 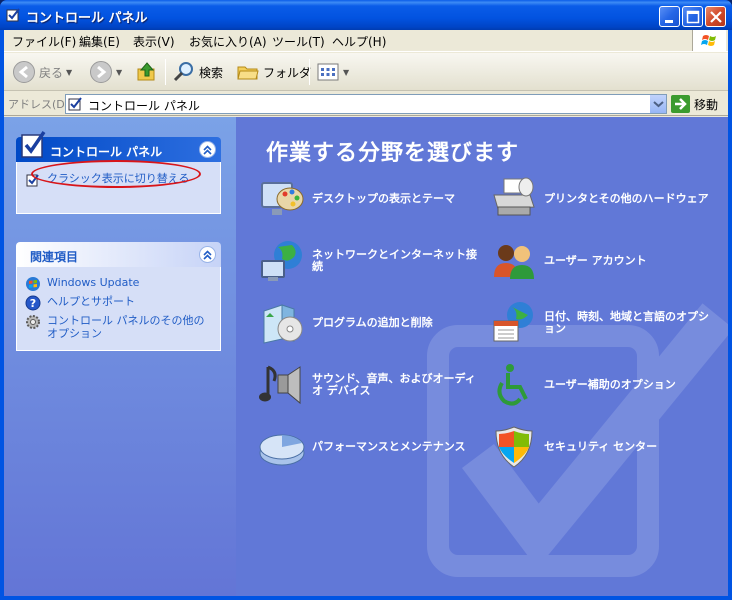 I want to click on search-label: 検索, so click(x=211, y=72).